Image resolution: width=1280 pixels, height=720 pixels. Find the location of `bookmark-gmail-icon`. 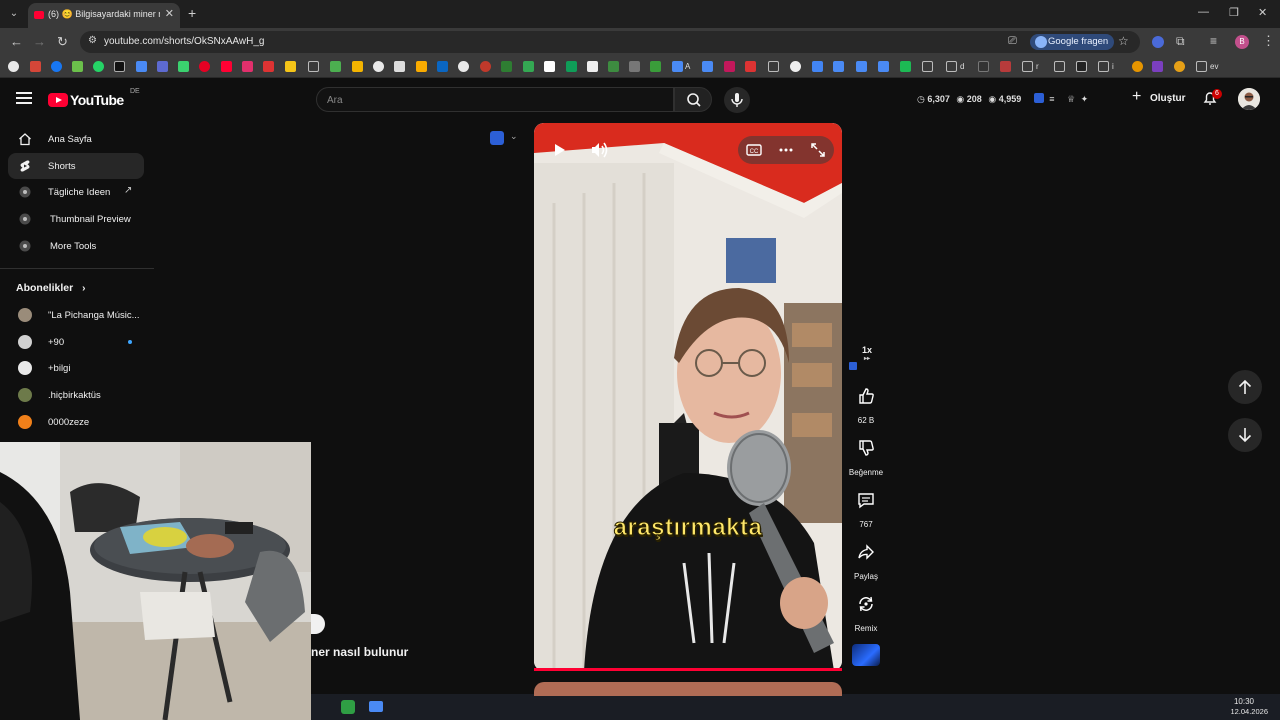

bookmark-gmail-icon is located at coordinates (35, 66).